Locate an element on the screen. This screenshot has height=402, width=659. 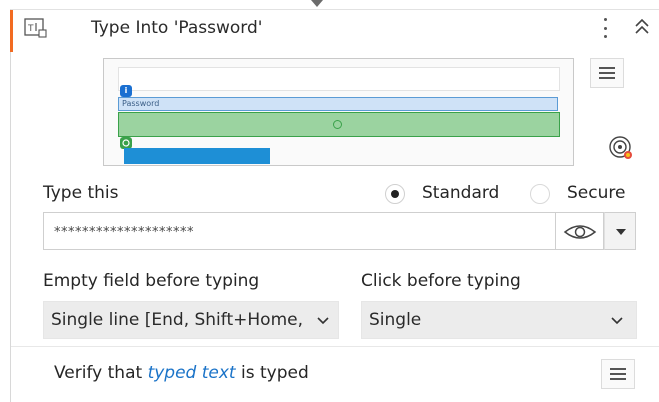
activity-title: Type Into 'Password' is located at coordinates (177, 28).